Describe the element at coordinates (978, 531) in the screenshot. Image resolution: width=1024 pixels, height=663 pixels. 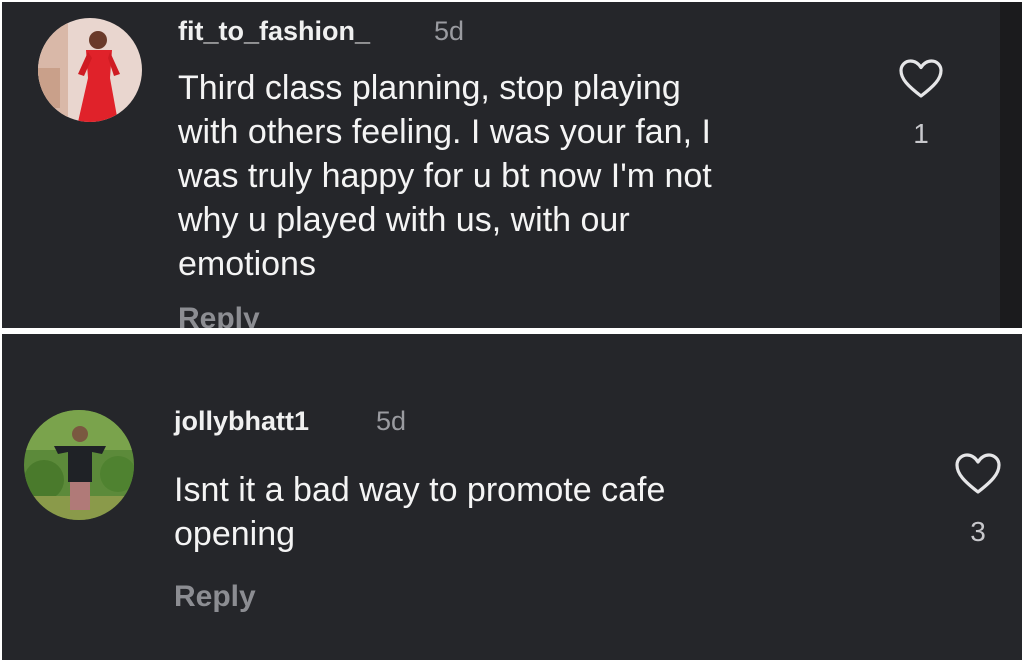
I see `like-count: 3` at that location.